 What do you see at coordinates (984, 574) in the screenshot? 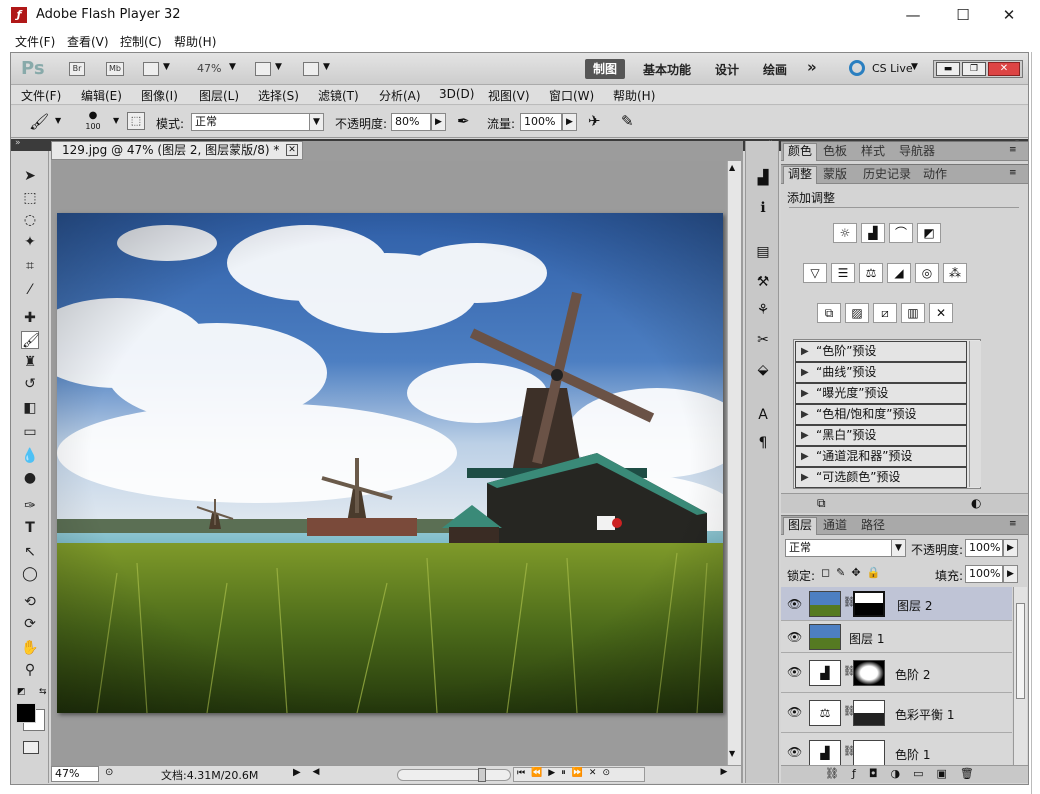
I see `fill-input: 100%` at bounding box center [984, 574].